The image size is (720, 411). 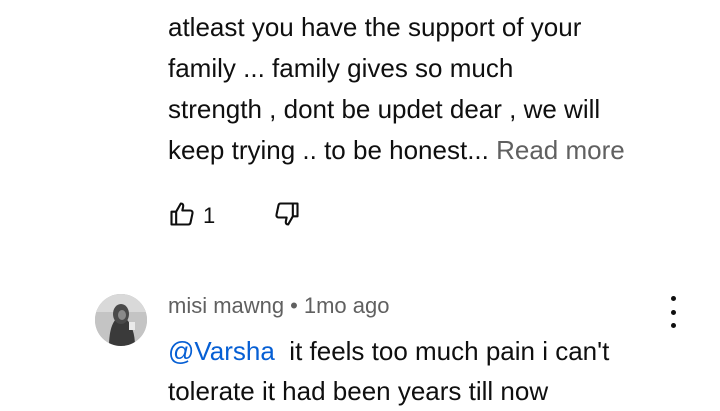 I want to click on reply-line-text: it feels too much pain i can't, so click(x=442, y=351).